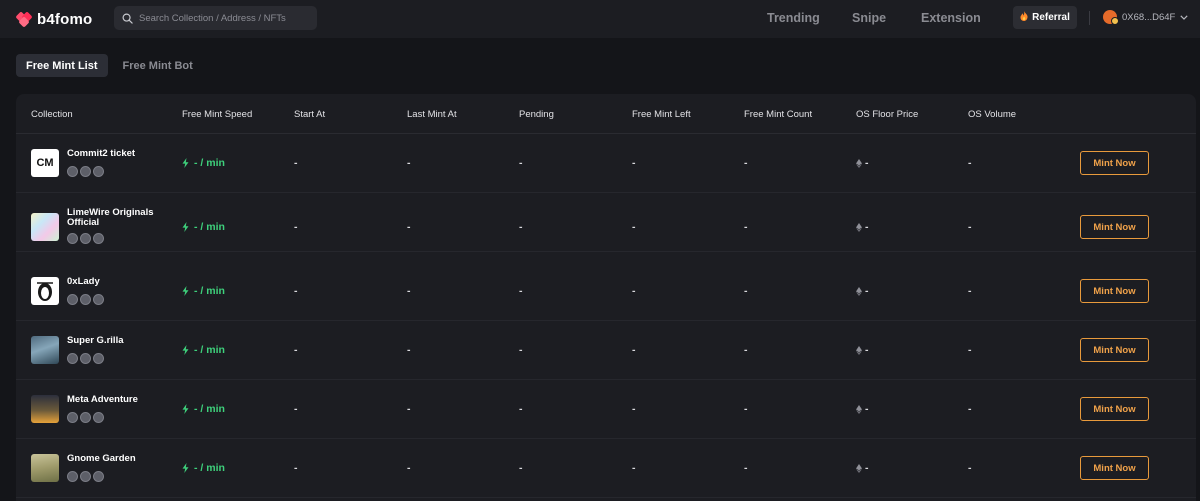  Describe the element at coordinates (62, 65) in the screenshot. I see `tab-free-mint-list: Free Mint List` at that location.